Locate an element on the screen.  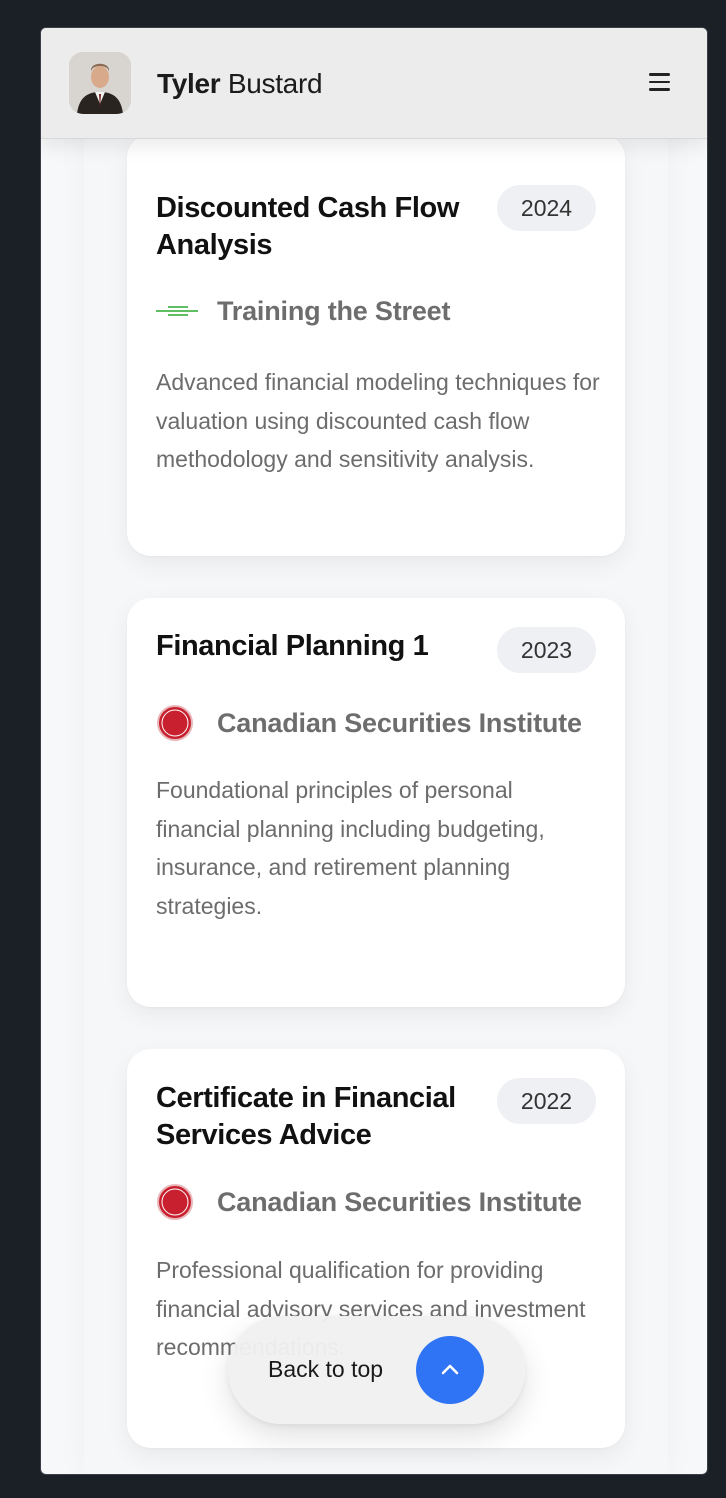
back-to-top-circle is located at coordinates (450, 1370).